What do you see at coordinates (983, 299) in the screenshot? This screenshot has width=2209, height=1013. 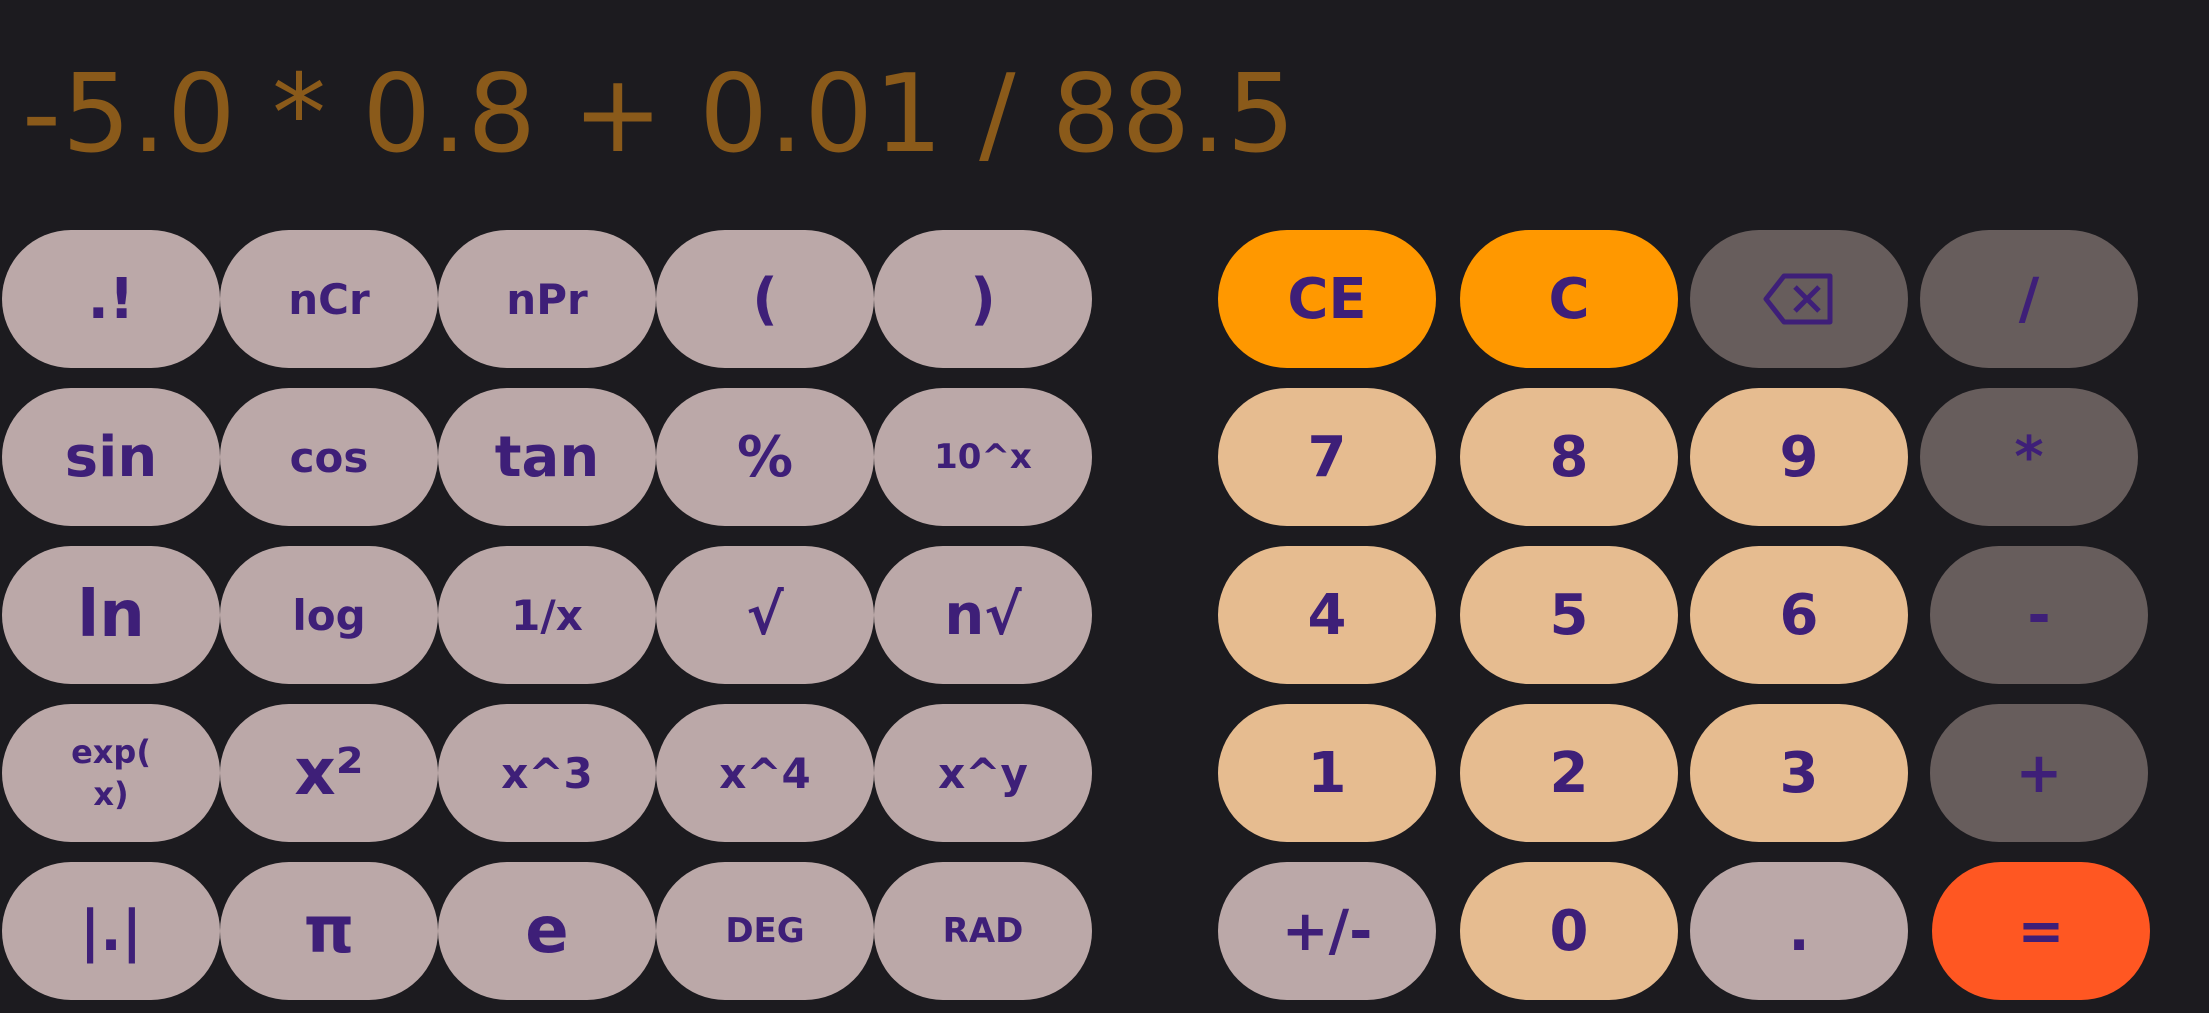 I see `close-paren-button: )` at bounding box center [983, 299].